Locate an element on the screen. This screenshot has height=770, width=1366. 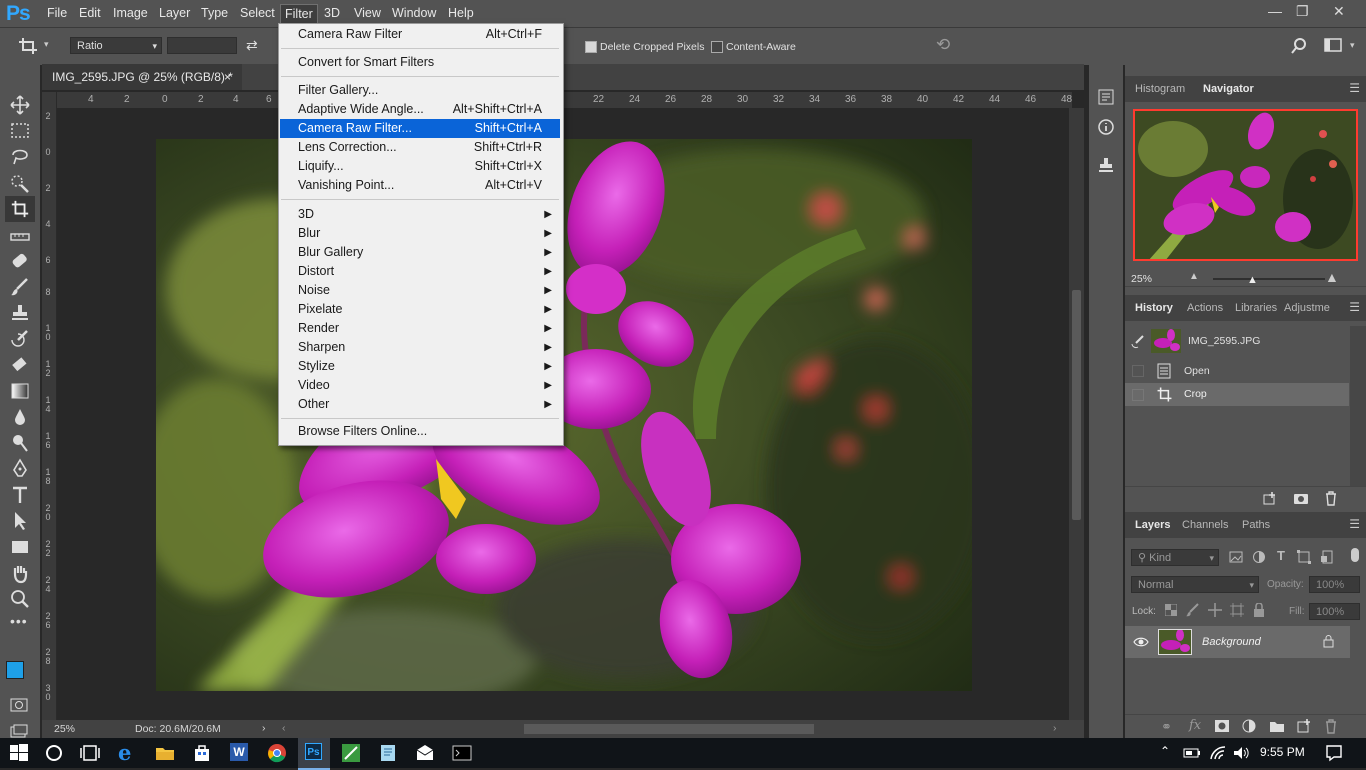
store-icon is located at coordinates (202, 753).